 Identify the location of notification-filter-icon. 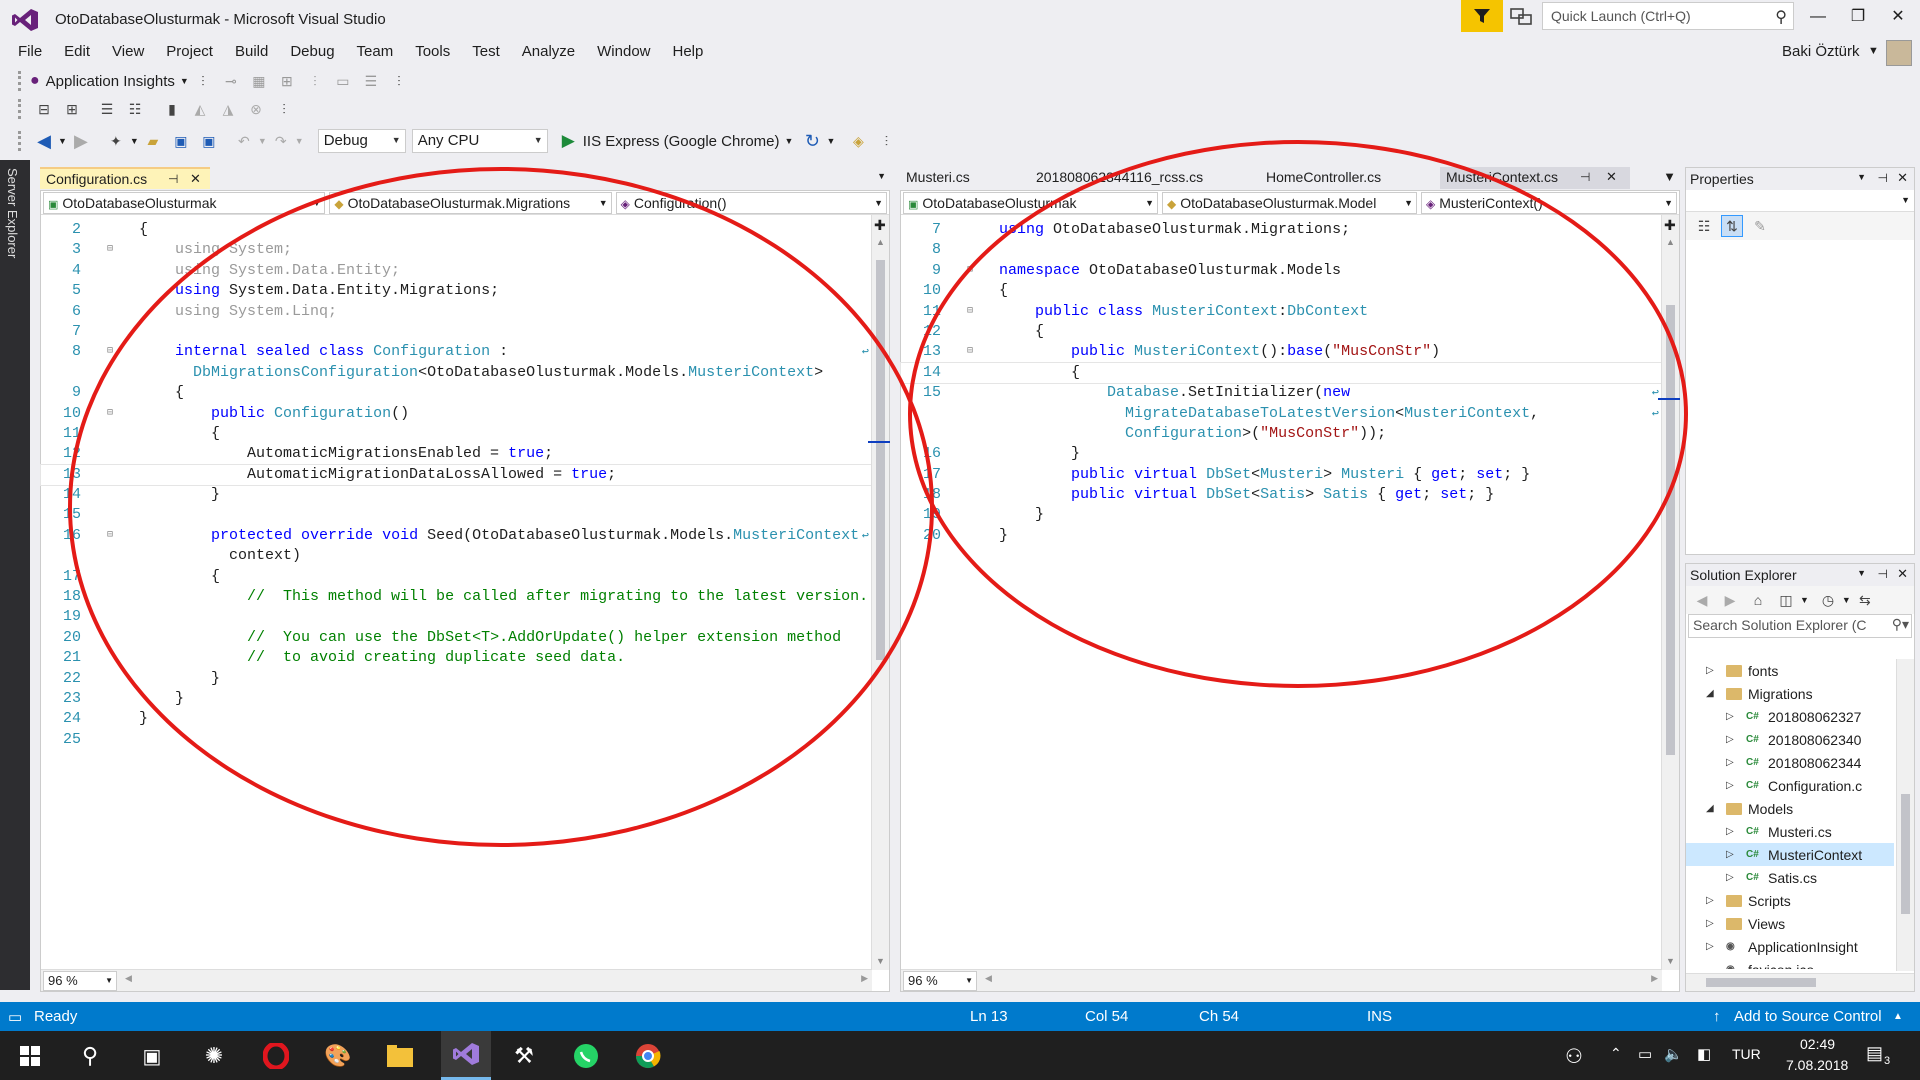
(1482, 16).